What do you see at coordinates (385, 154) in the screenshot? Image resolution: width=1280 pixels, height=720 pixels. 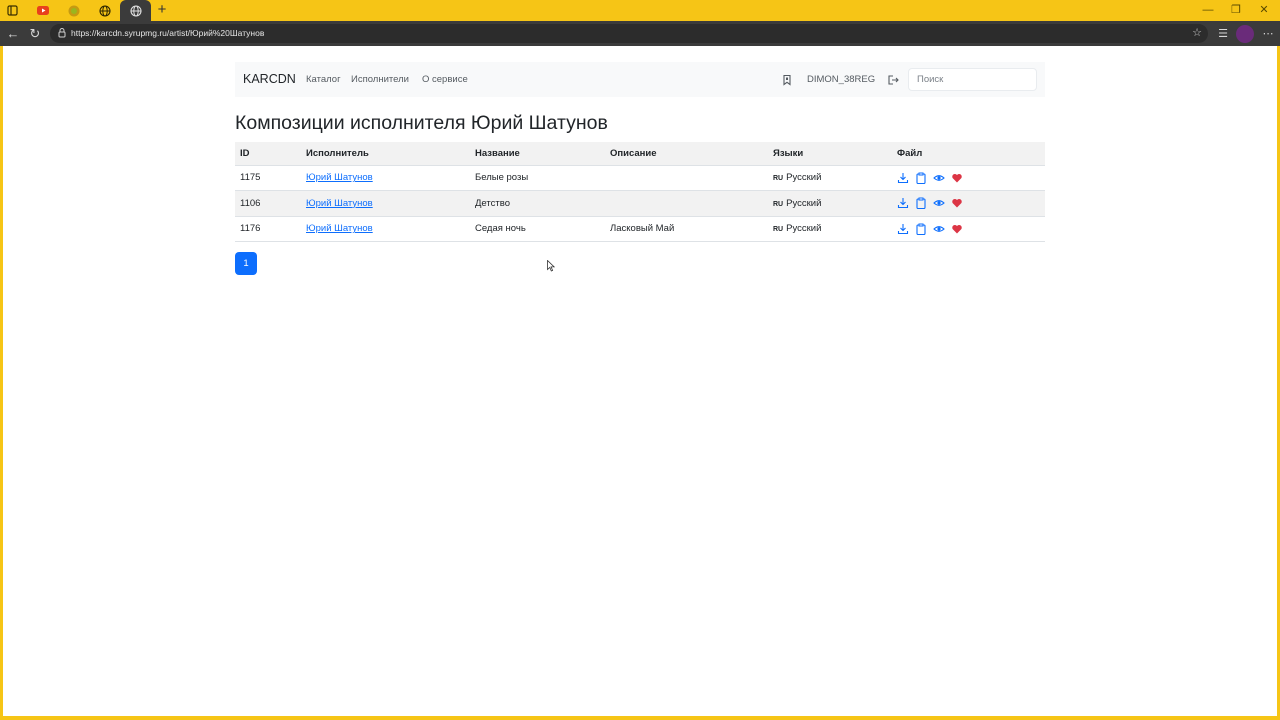 I see `column-header-artist: Исполнитель` at bounding box center [385, 154].